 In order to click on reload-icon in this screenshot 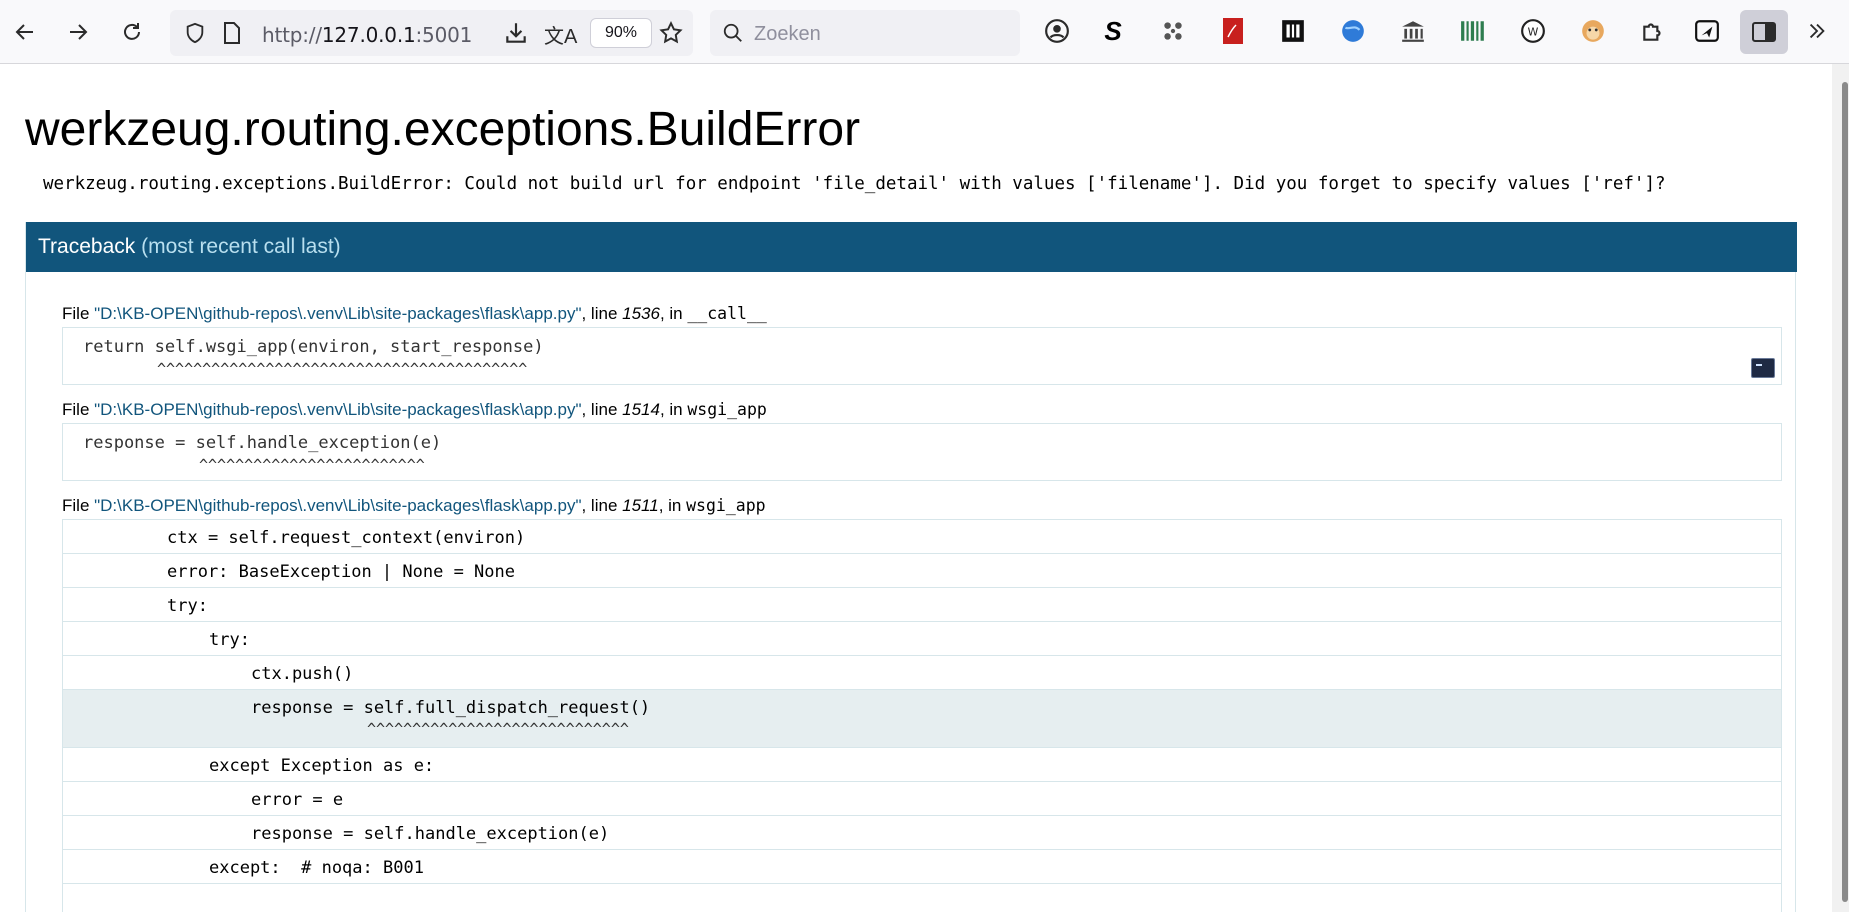, I will do `click(132, 31)`.